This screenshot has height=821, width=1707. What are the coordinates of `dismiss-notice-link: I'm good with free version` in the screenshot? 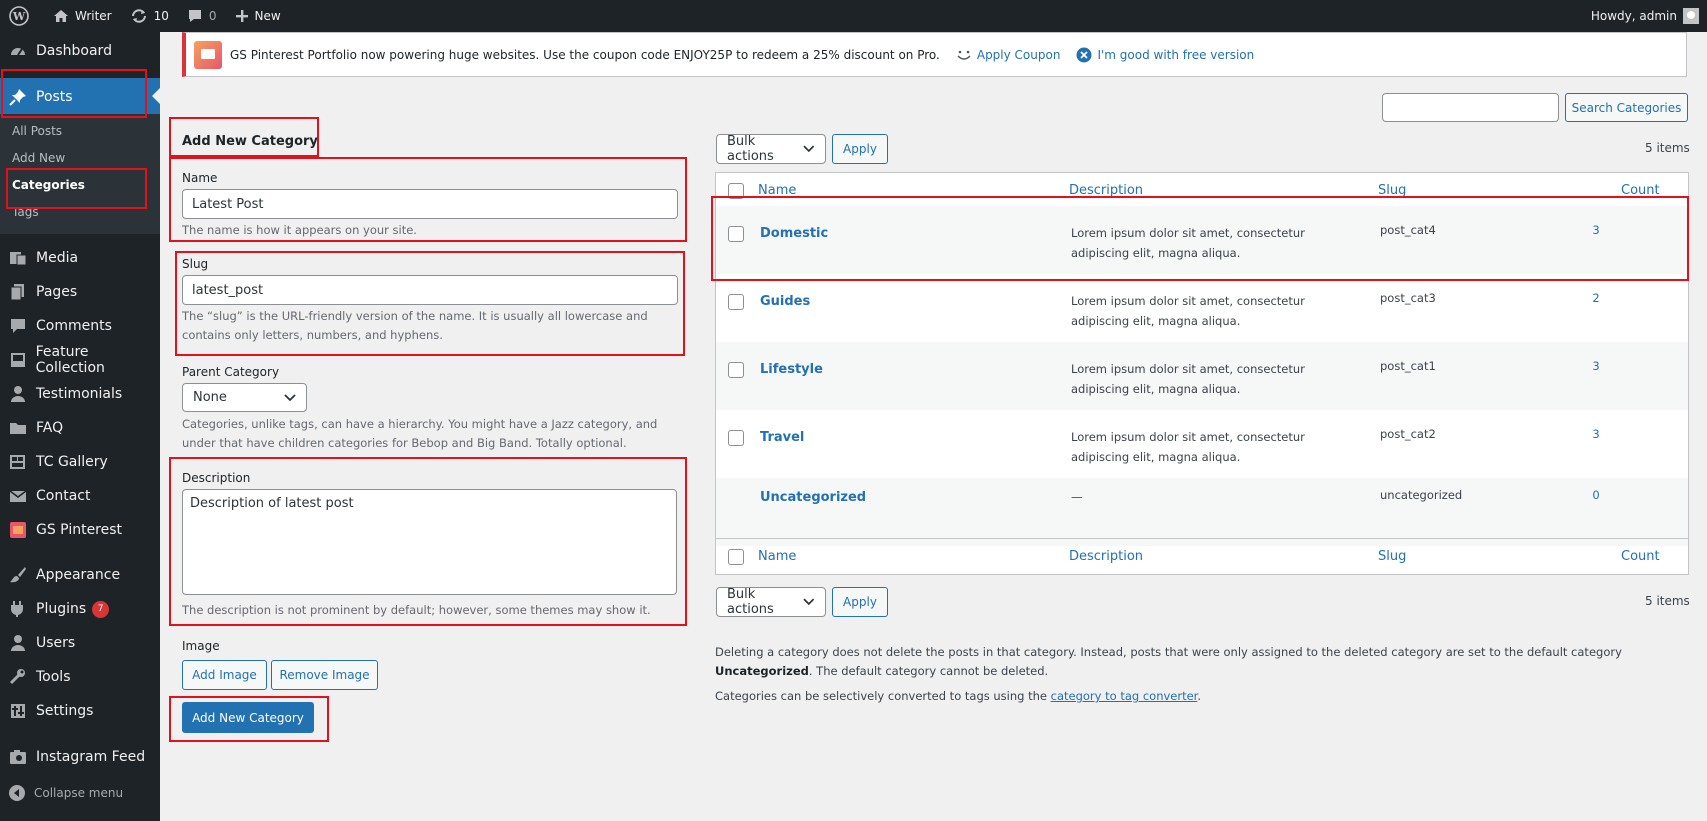 It's located at (1165, 55).